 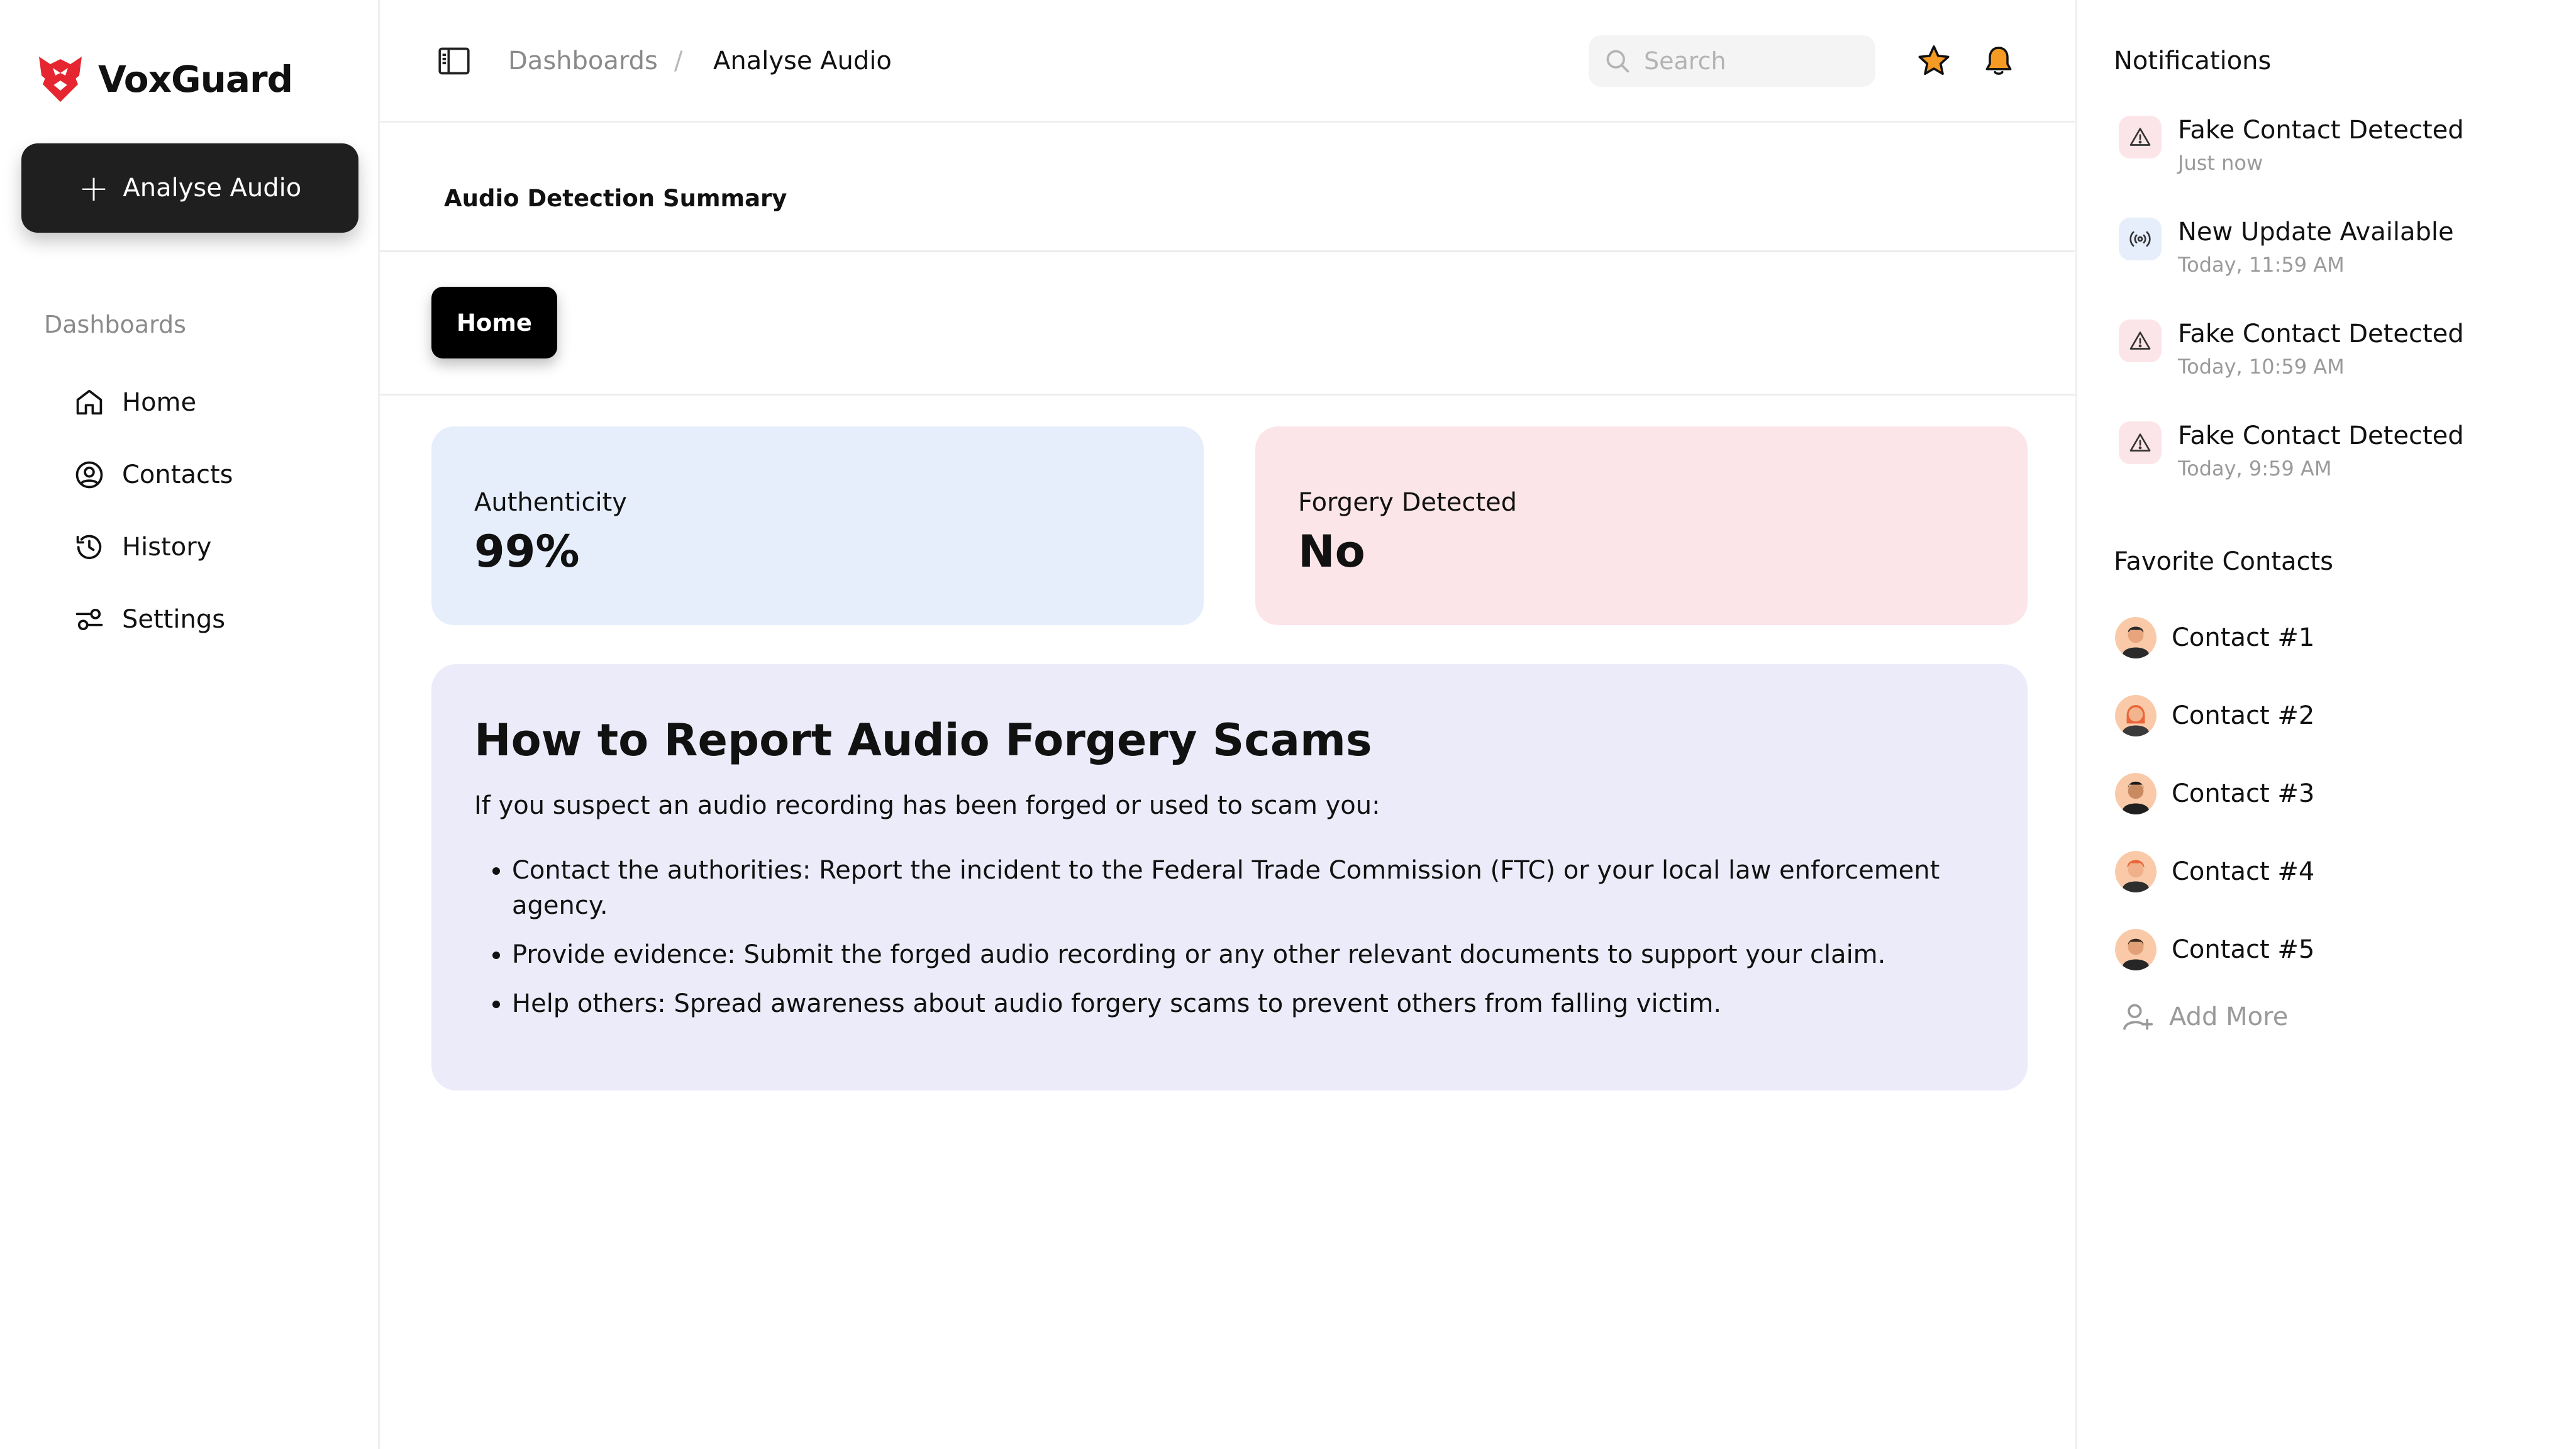 I want to click on star-icon, so click(x=1934, y=61).